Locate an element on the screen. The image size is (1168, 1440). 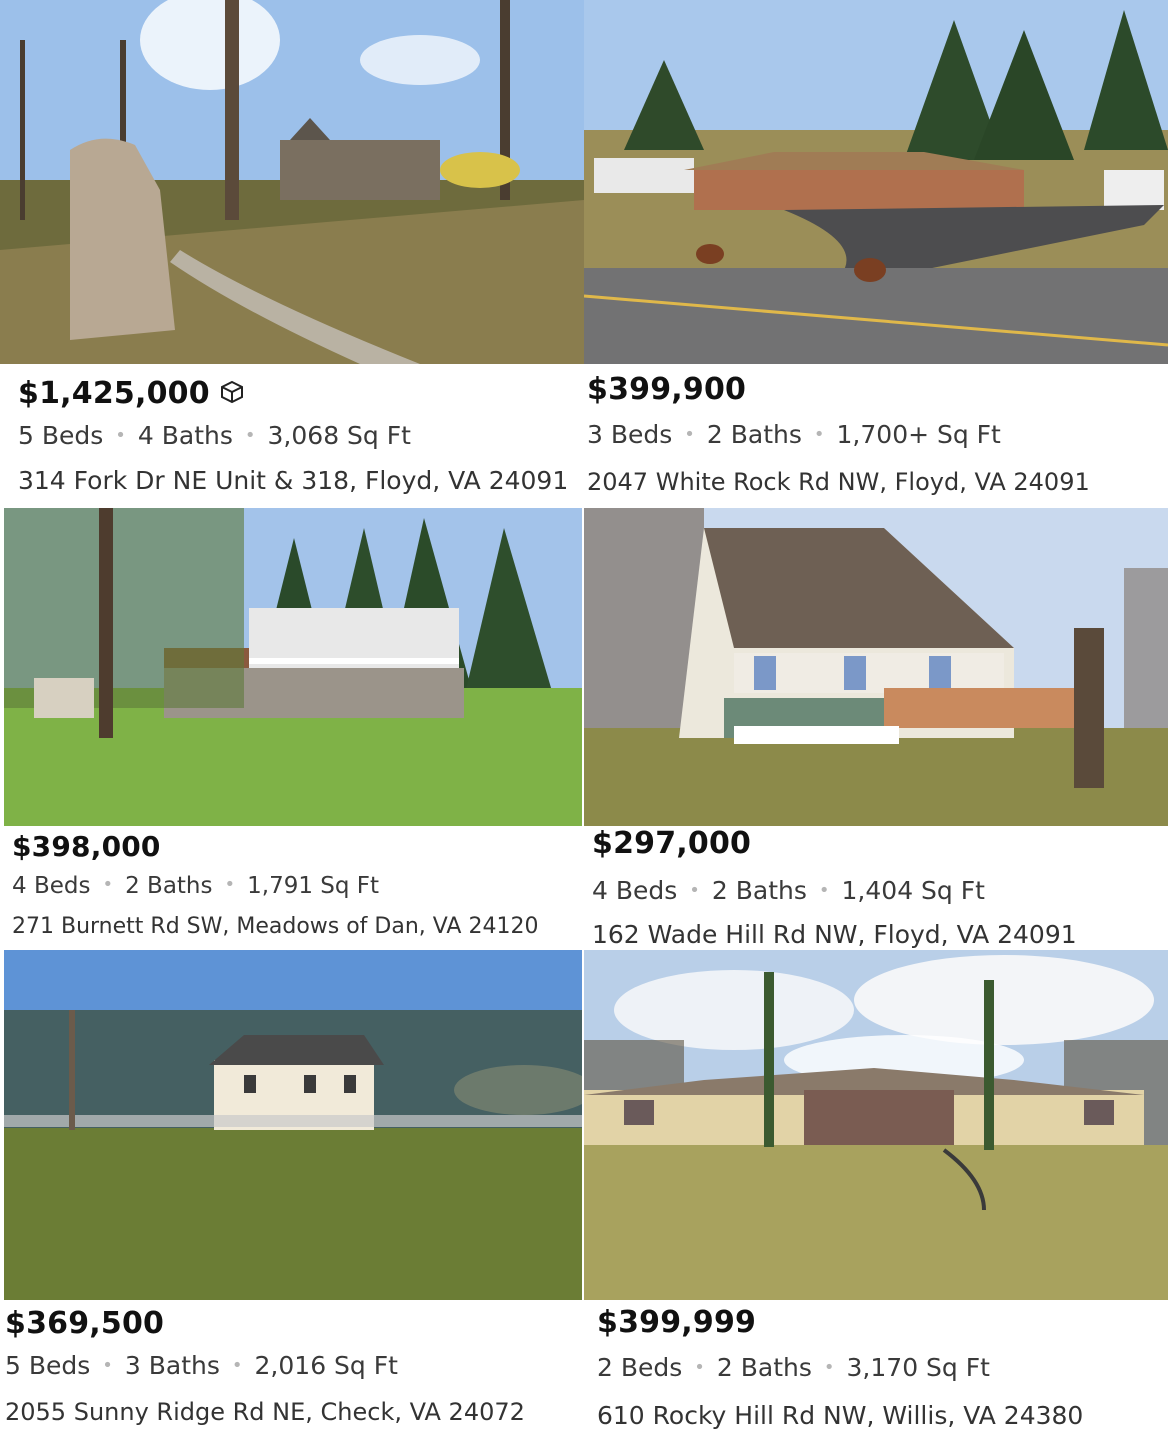
3d-tour-cube-icon is located at coordinates (232, 392).